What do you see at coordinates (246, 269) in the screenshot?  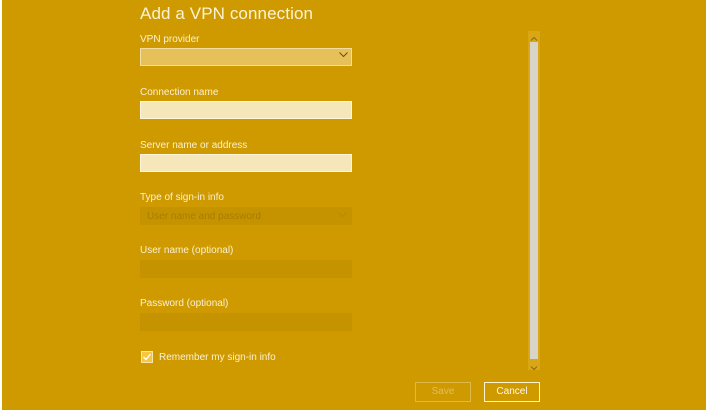 I see `username-input` at bounding box center [246, 269].